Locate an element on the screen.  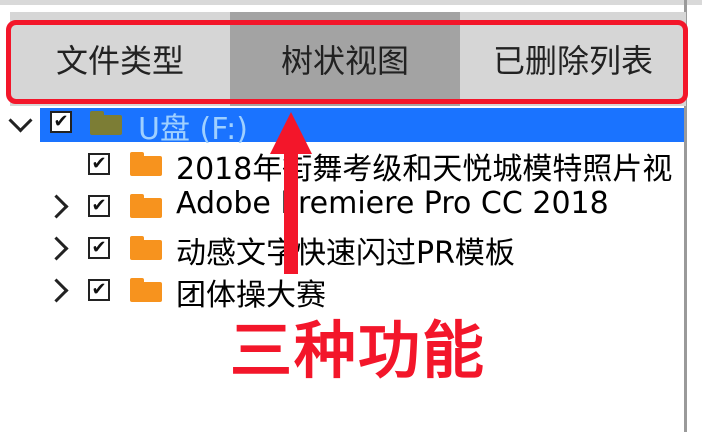
tree-item-row: ✔ Adobe Premiere Pro CC 2018 is located at coordinates (342, 207).